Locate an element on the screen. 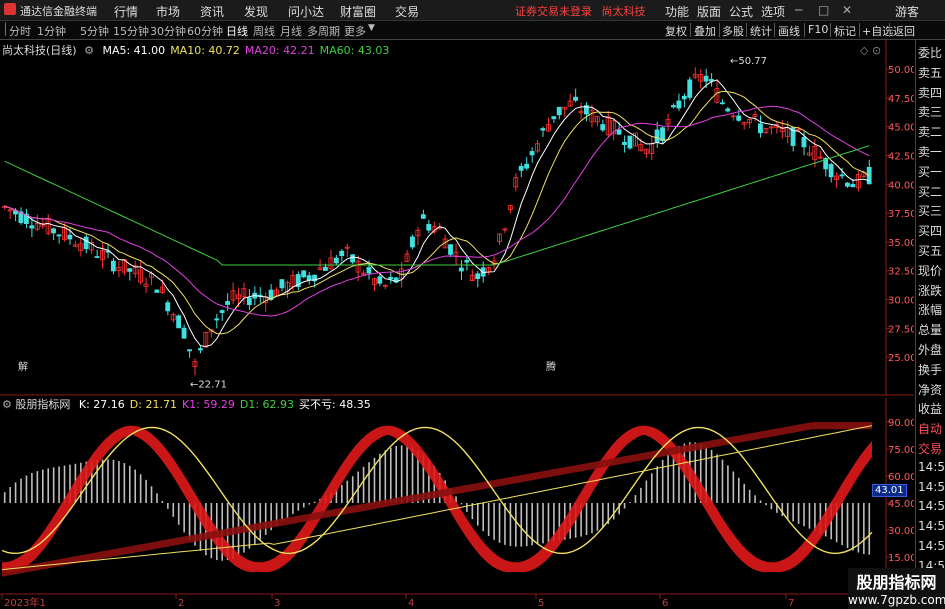  menu-quotes: 行情 is located at coordinates (126, 11).